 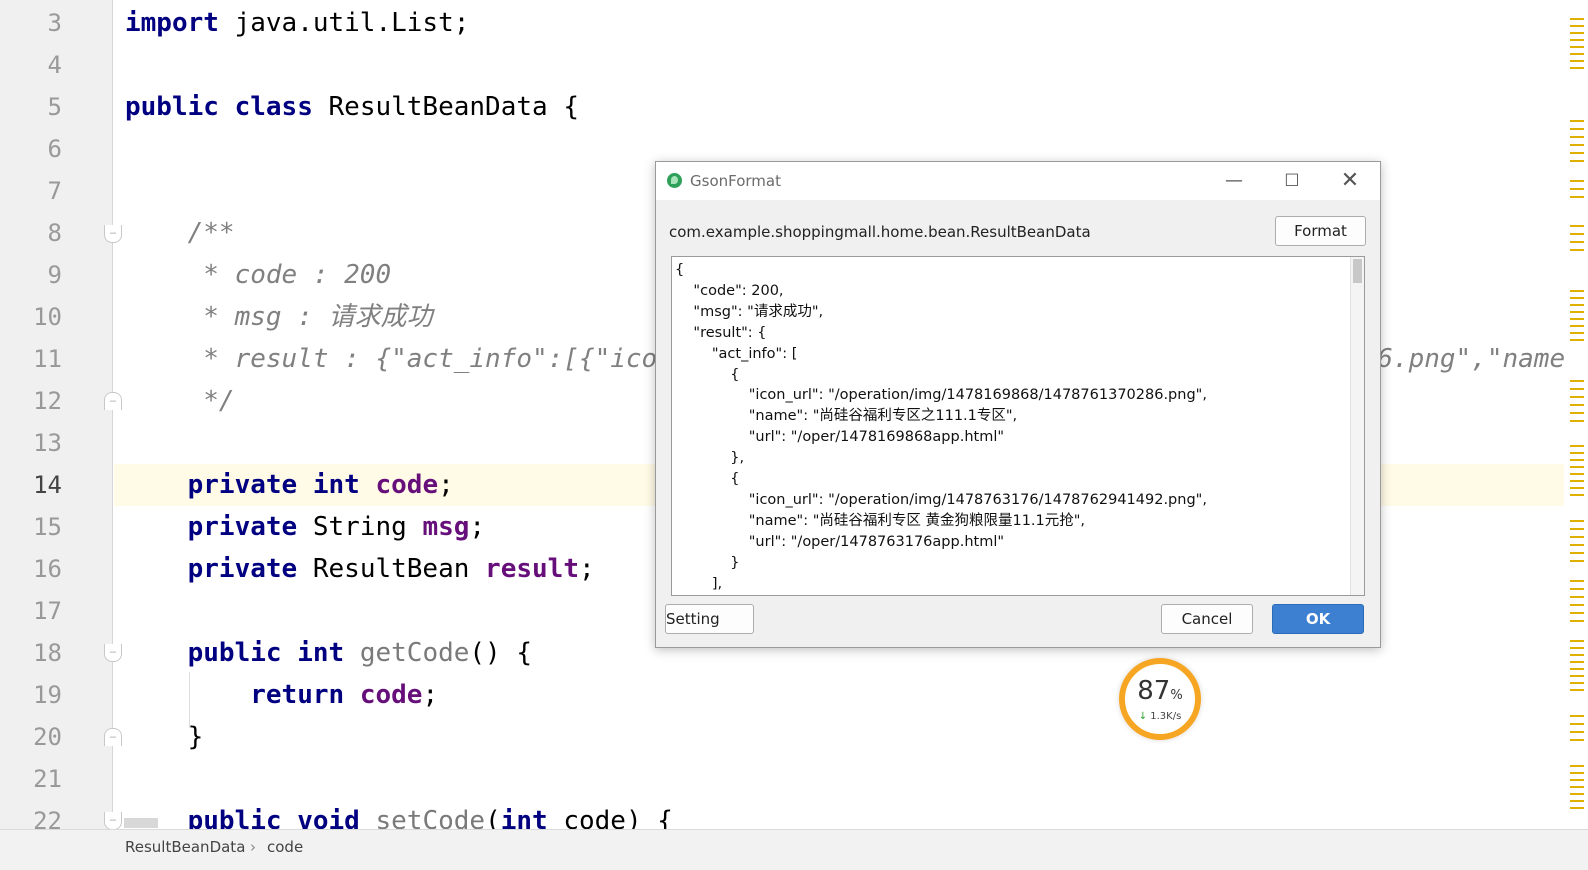 What do you see at coordinates (1292, 181) in the screenshot?
I see `maximize-button: ☐` at bounding box center [1292, 181].